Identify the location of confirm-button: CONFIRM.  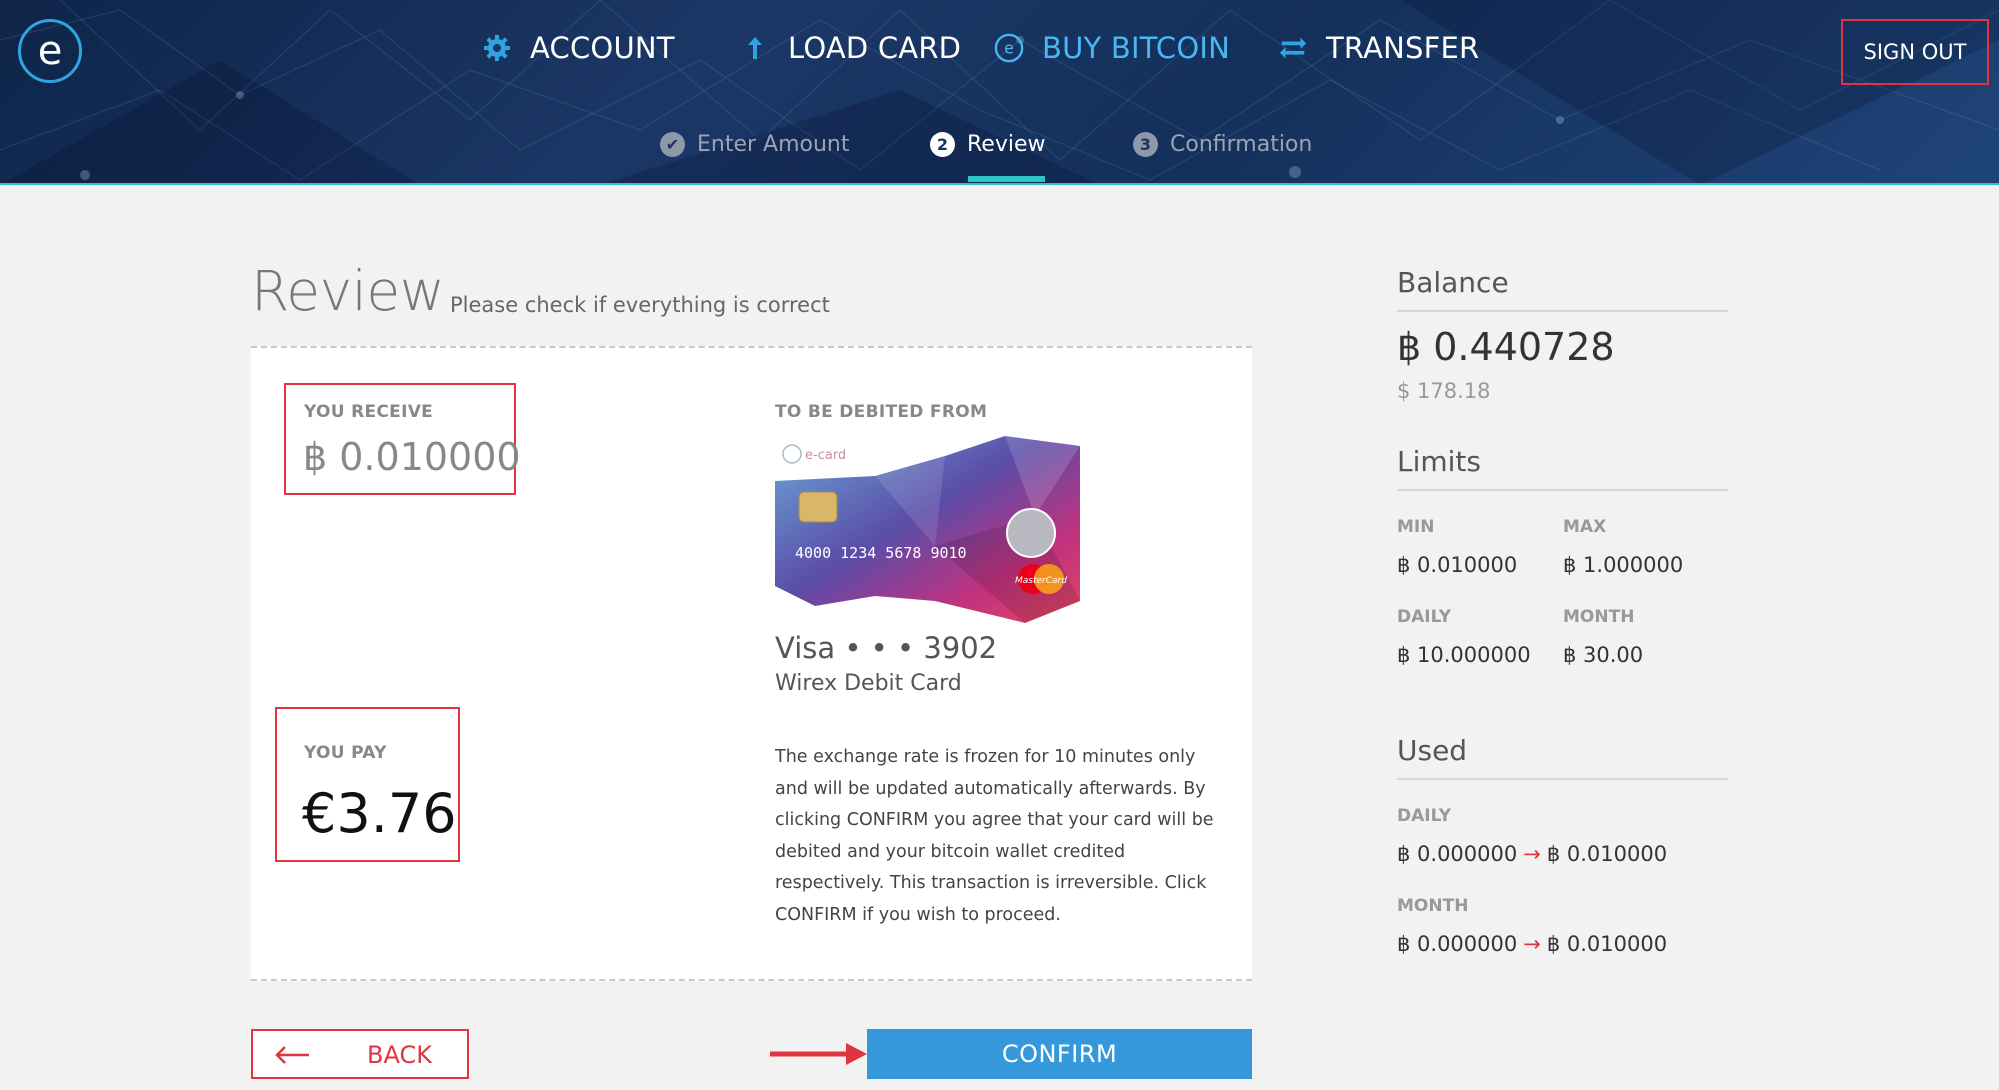
(1059, 1054).